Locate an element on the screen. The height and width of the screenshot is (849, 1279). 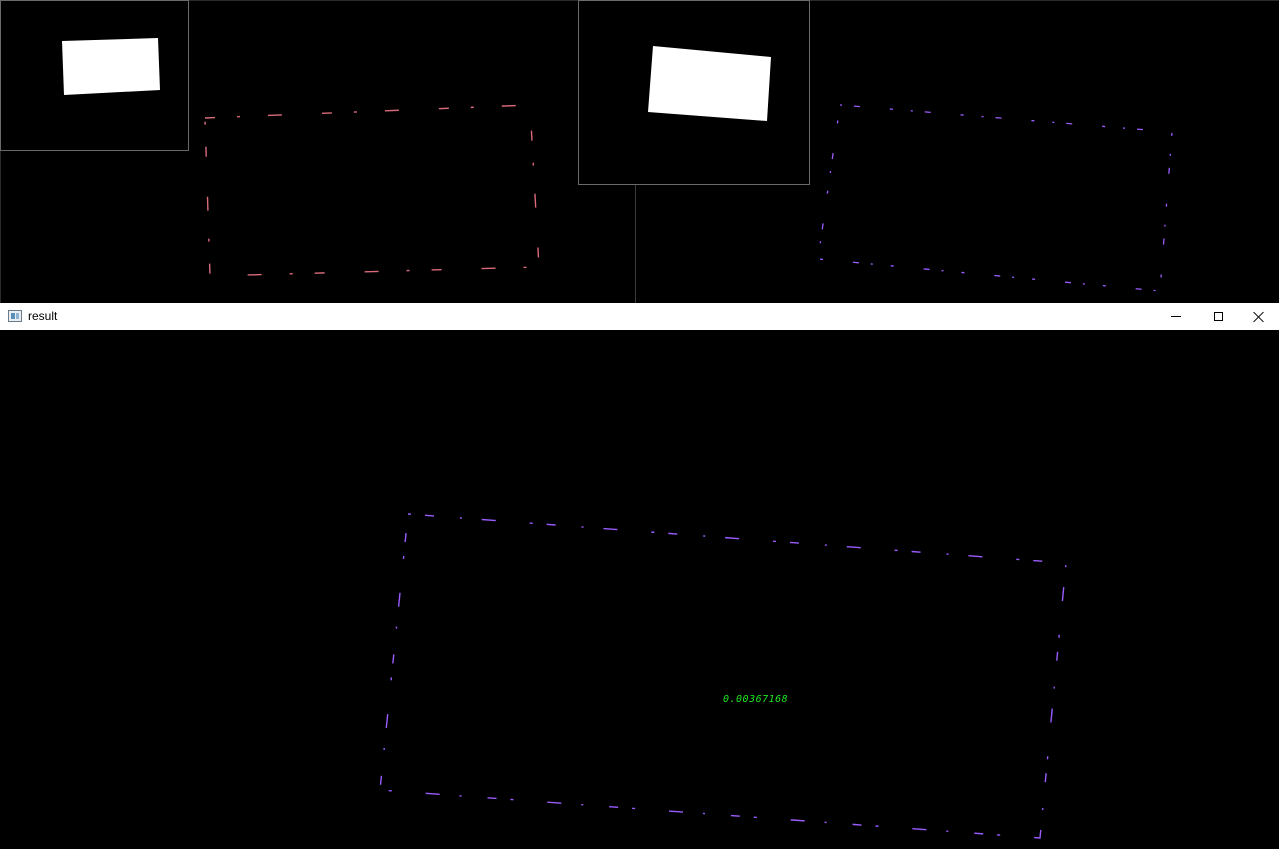
close-button is located at coordinates (1258, 316).